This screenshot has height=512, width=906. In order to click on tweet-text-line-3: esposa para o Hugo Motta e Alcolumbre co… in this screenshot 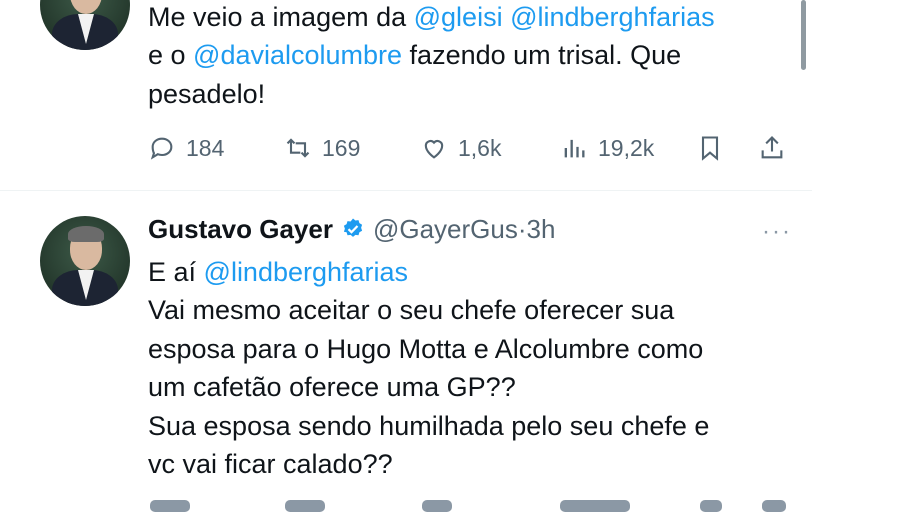, I will do `click(426, 349)`.